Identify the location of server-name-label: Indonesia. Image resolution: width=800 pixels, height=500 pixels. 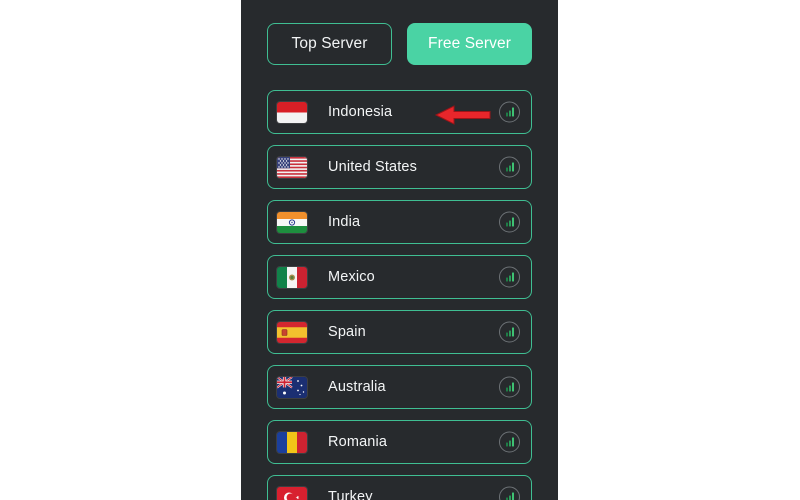
(360, 112).